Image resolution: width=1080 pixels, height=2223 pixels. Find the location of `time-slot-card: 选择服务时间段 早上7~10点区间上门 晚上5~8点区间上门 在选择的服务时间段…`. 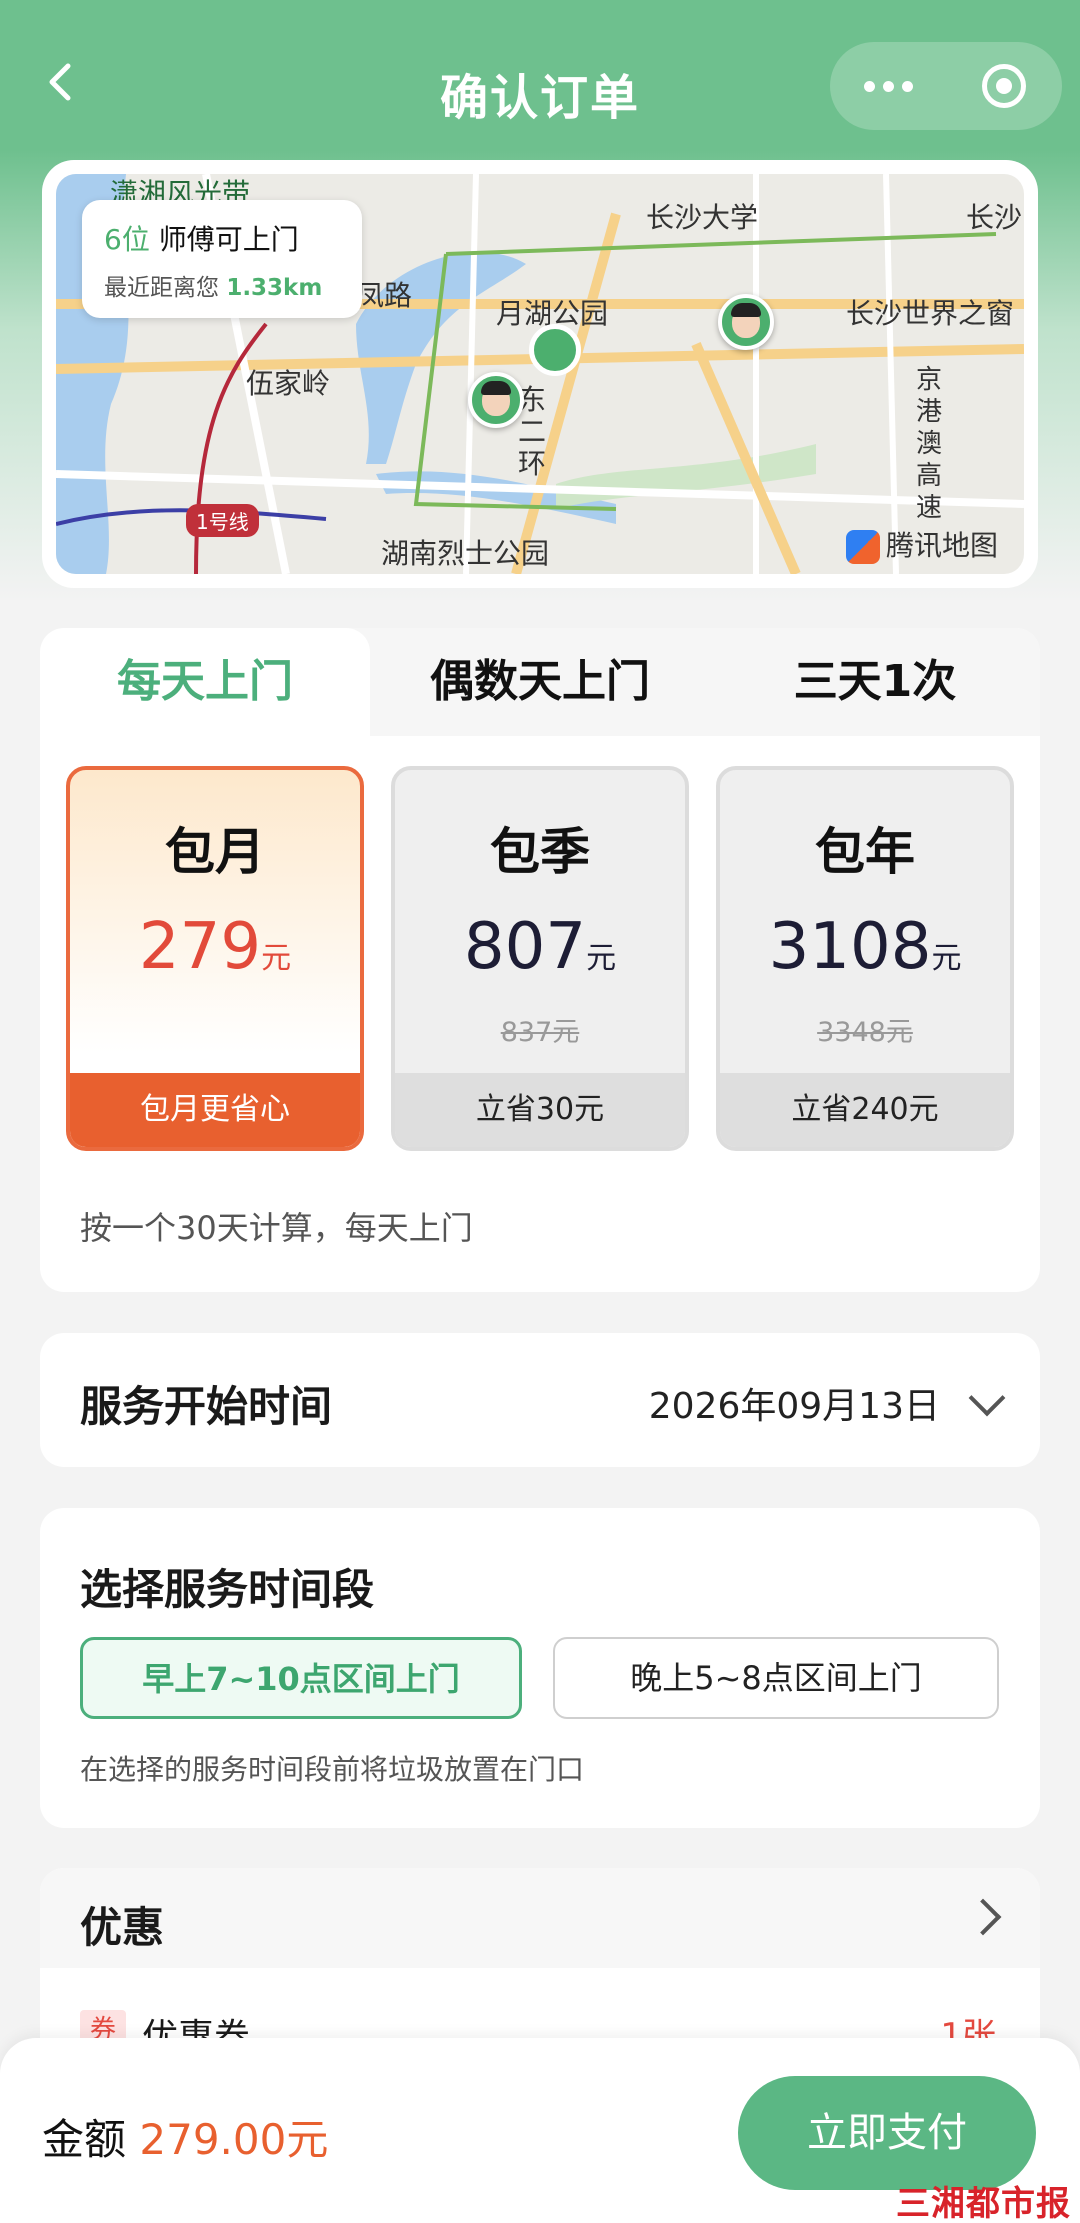

time-slot-card: 选择服务时间段 早上7~10点区间上门 晚上5~8点区间上门 在选择的服务时间段… is located at coordinates (540, 1668).